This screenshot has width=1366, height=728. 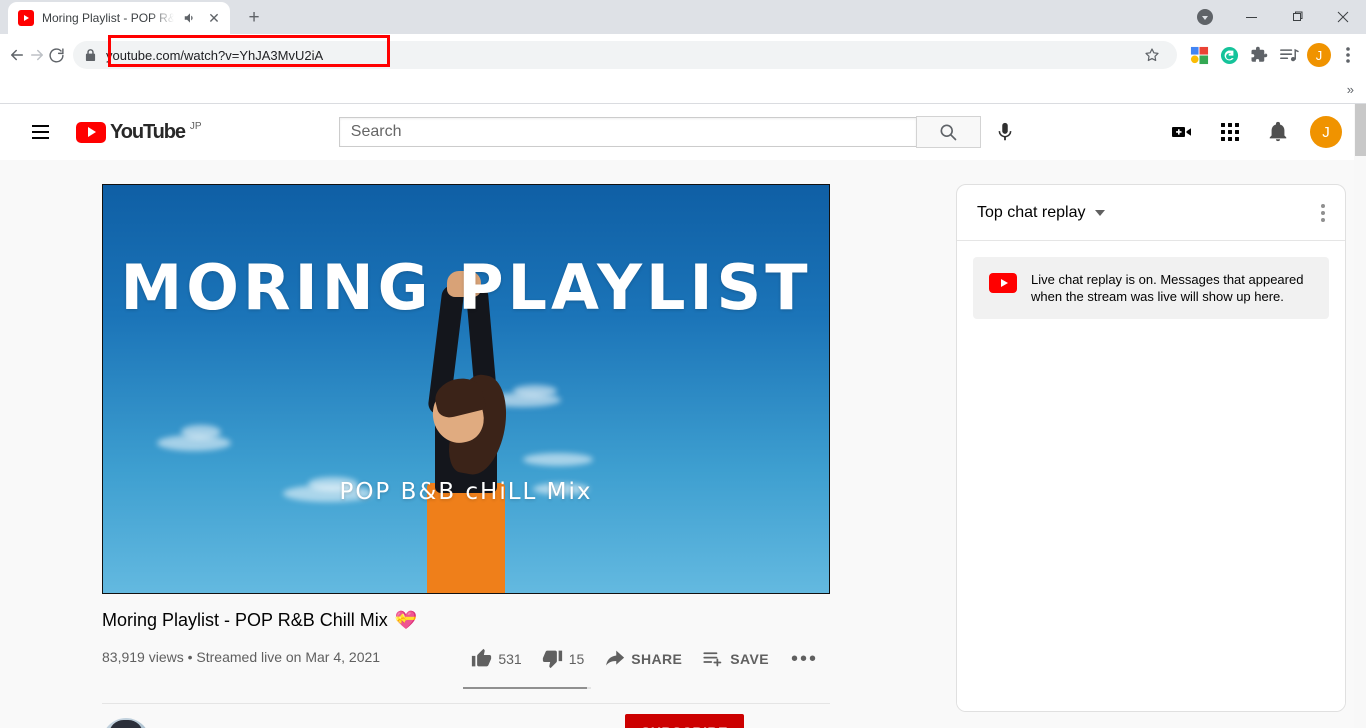 I want to click on page-scrollbar, so click(x=1360, y=416).